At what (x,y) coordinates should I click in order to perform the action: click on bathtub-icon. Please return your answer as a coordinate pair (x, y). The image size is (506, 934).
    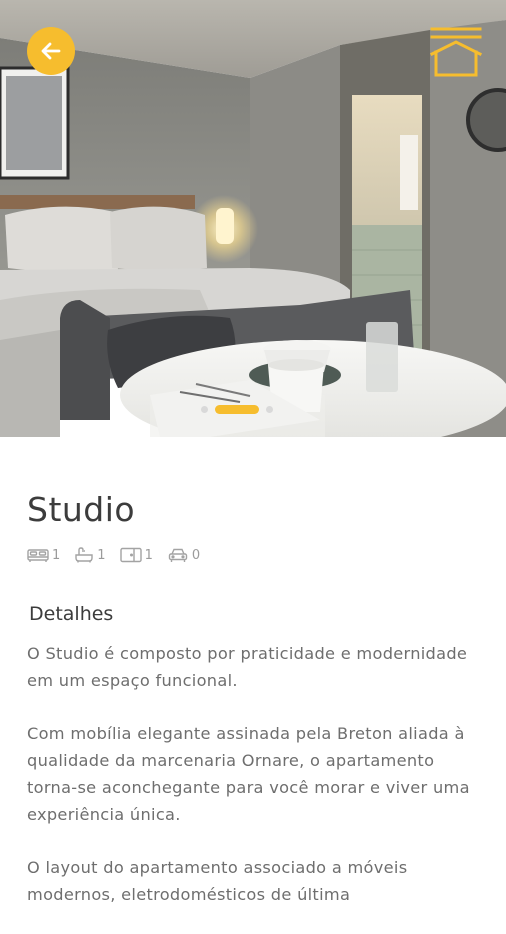
    Looking at the image, I should click on (84, 555).